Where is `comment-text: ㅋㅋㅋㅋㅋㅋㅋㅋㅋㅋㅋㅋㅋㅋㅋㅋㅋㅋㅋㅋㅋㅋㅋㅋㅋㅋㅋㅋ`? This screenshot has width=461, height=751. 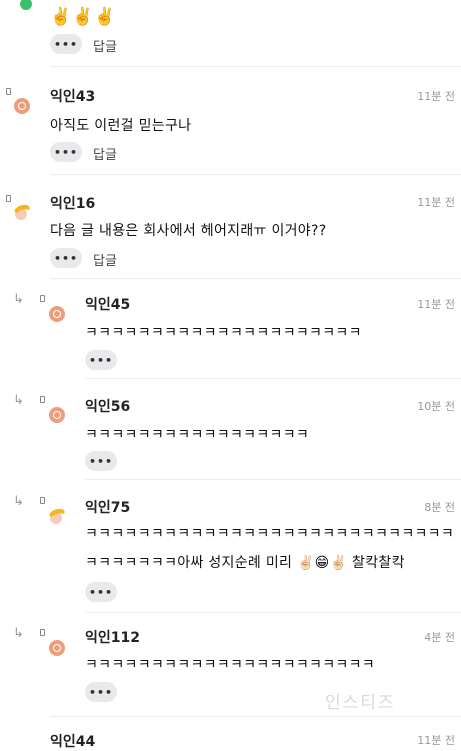 comment-text: ㅋㅋㅋㅋㅋㅋㅋㅋㅋㅋㅋㅋㅋㅋㅋㅋㅋㅋㅋㅋㅋㅋㅋㅋㅋㅋㅋㅋ is located at coordinates (270, 534).